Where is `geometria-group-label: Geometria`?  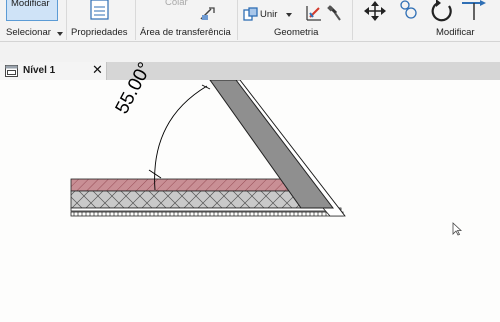 geometria-group-label: Geometria is located at coordinates (296, 32).